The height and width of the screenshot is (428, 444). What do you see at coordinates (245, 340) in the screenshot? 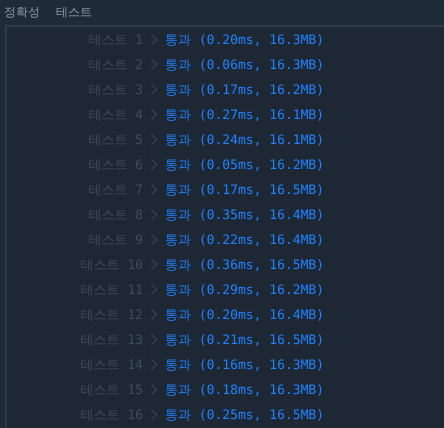
I see `test-result: 통과 (0.21ms, 16.5MB)` at bounding box center [245, 340].